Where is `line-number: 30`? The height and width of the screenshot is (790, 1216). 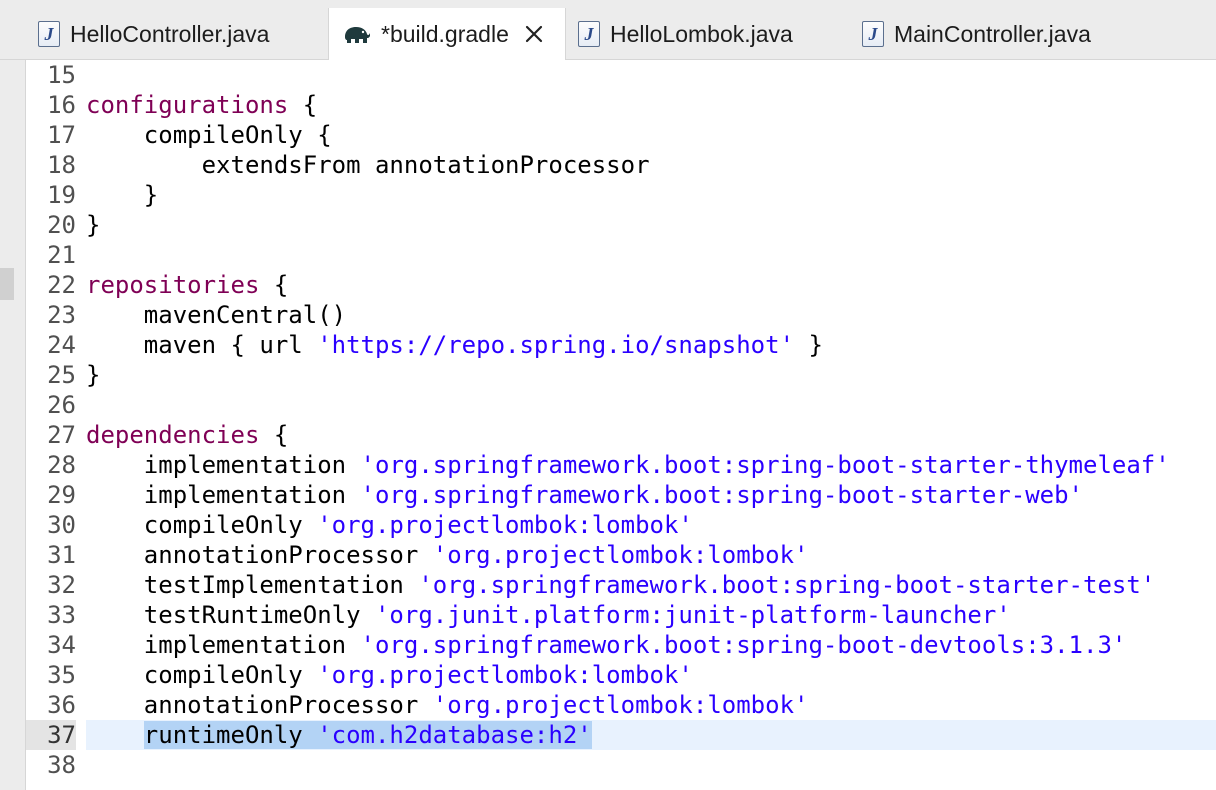
line-number: 30 is located at coordinates (61, 525).